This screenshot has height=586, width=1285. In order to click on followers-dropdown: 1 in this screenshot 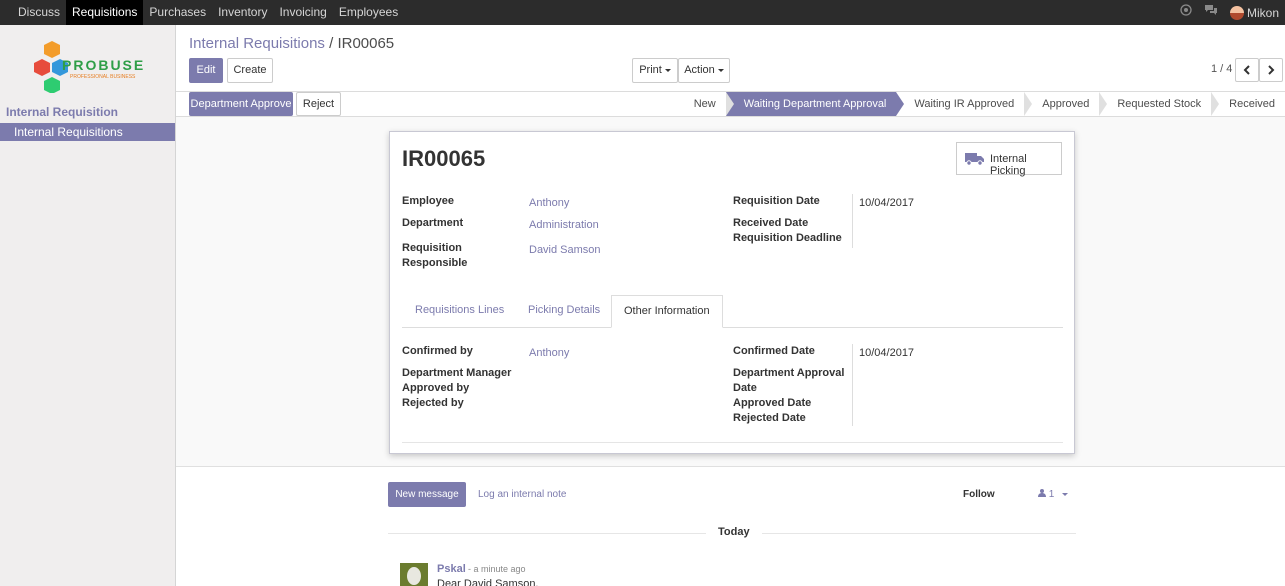, I will do `click(1053, 494)`.